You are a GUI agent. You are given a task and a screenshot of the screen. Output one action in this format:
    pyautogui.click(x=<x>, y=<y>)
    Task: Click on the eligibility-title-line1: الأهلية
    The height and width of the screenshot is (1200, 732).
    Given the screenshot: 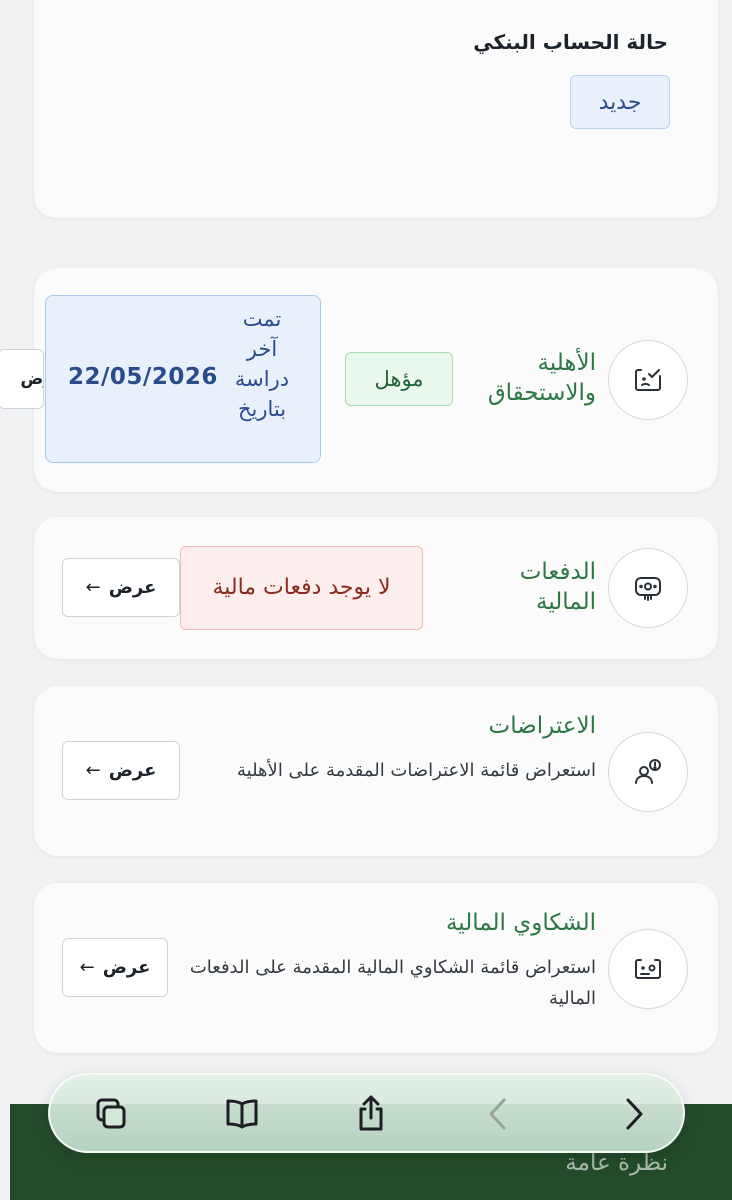 What is the action you would take?
    pyautogui.click(x=566, y=363)
    